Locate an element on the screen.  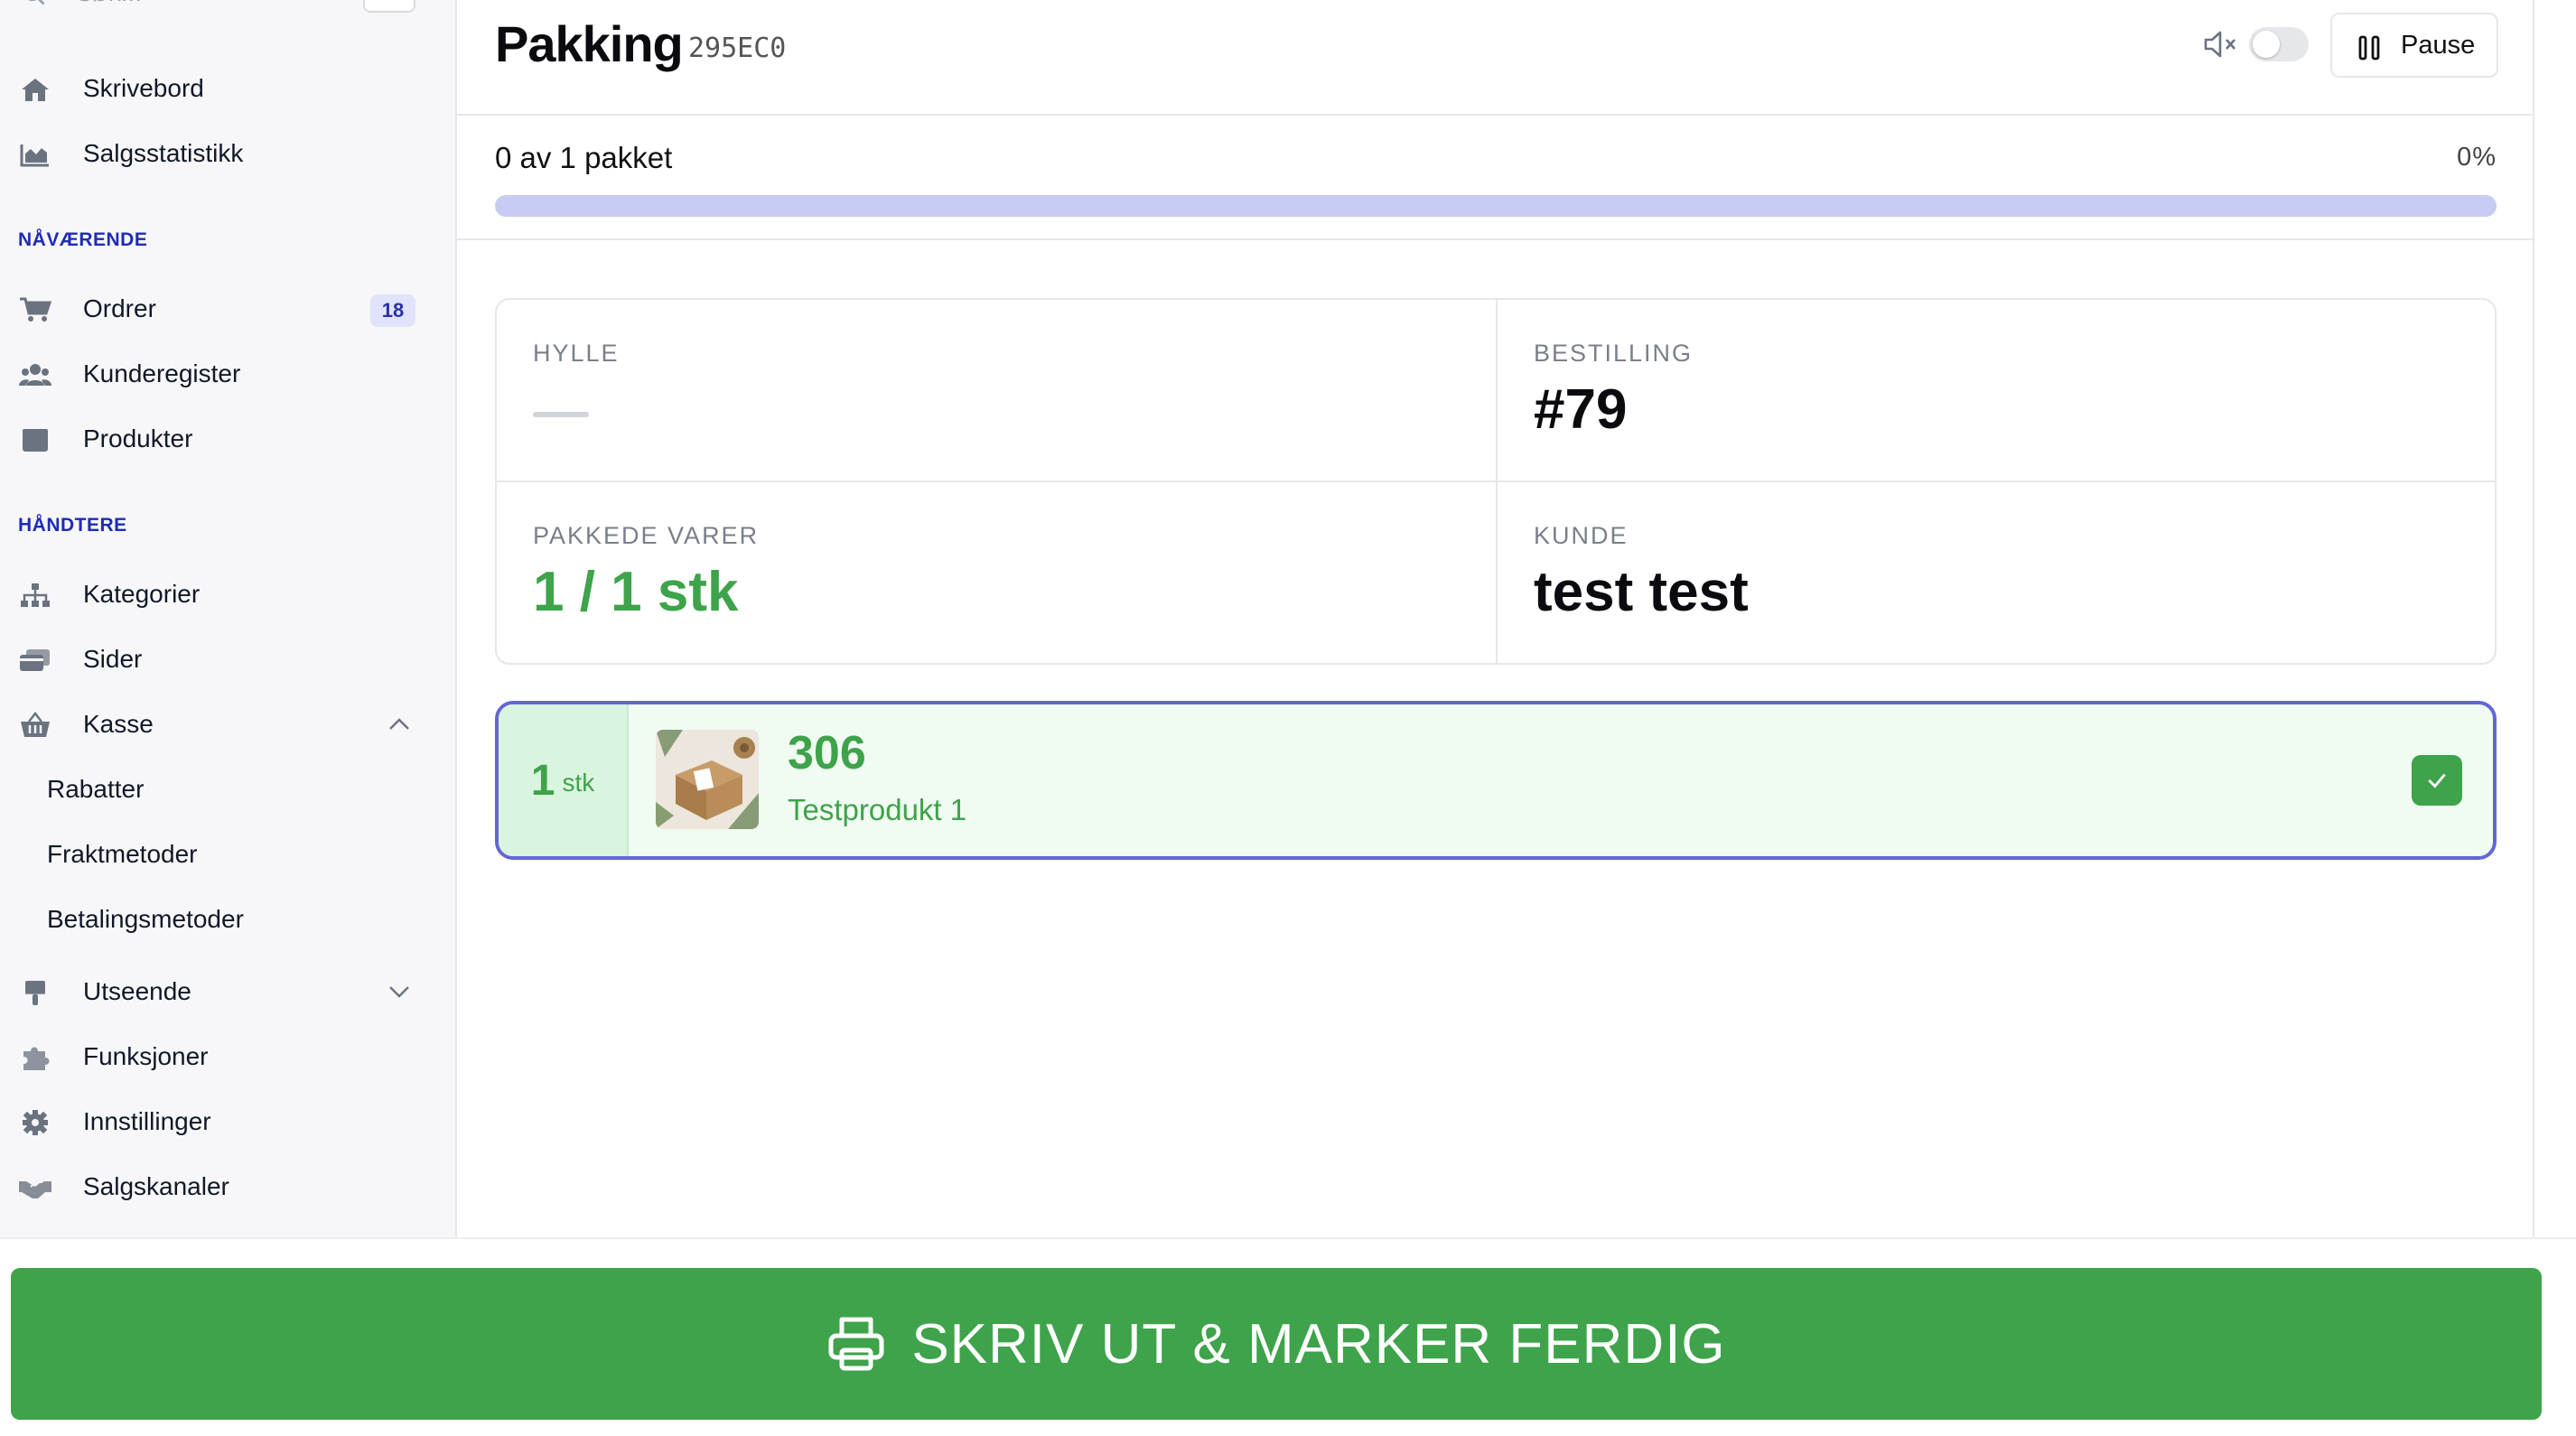
sound-toggle is located at coordinates (2279, 44).